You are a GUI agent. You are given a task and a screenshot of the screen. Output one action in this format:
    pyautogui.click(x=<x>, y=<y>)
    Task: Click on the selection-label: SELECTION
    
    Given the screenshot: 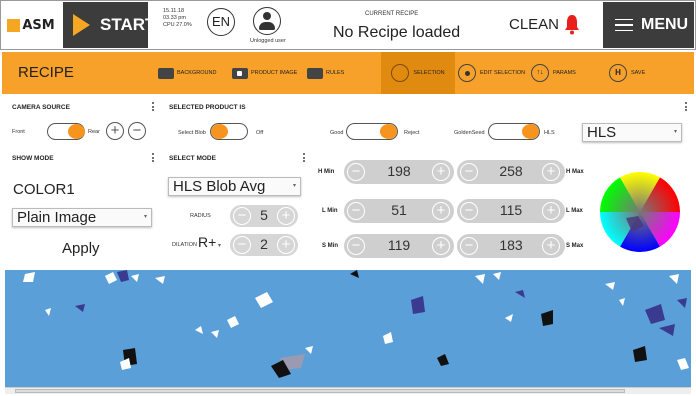 What is the action you would take?
    pyautogui.click(x=429, y=73)
    